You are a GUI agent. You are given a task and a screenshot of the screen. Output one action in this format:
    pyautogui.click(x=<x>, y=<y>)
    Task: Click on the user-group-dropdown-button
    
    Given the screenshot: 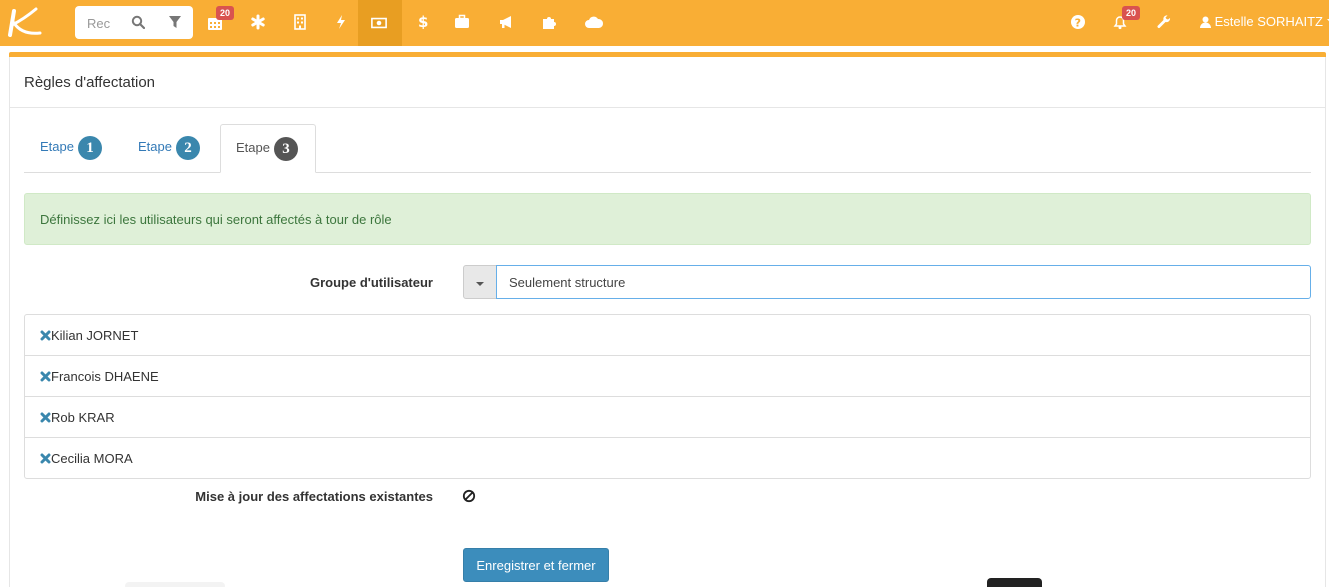 What is the action you would take?
    pyautogui.click(x=480, y=282)
    